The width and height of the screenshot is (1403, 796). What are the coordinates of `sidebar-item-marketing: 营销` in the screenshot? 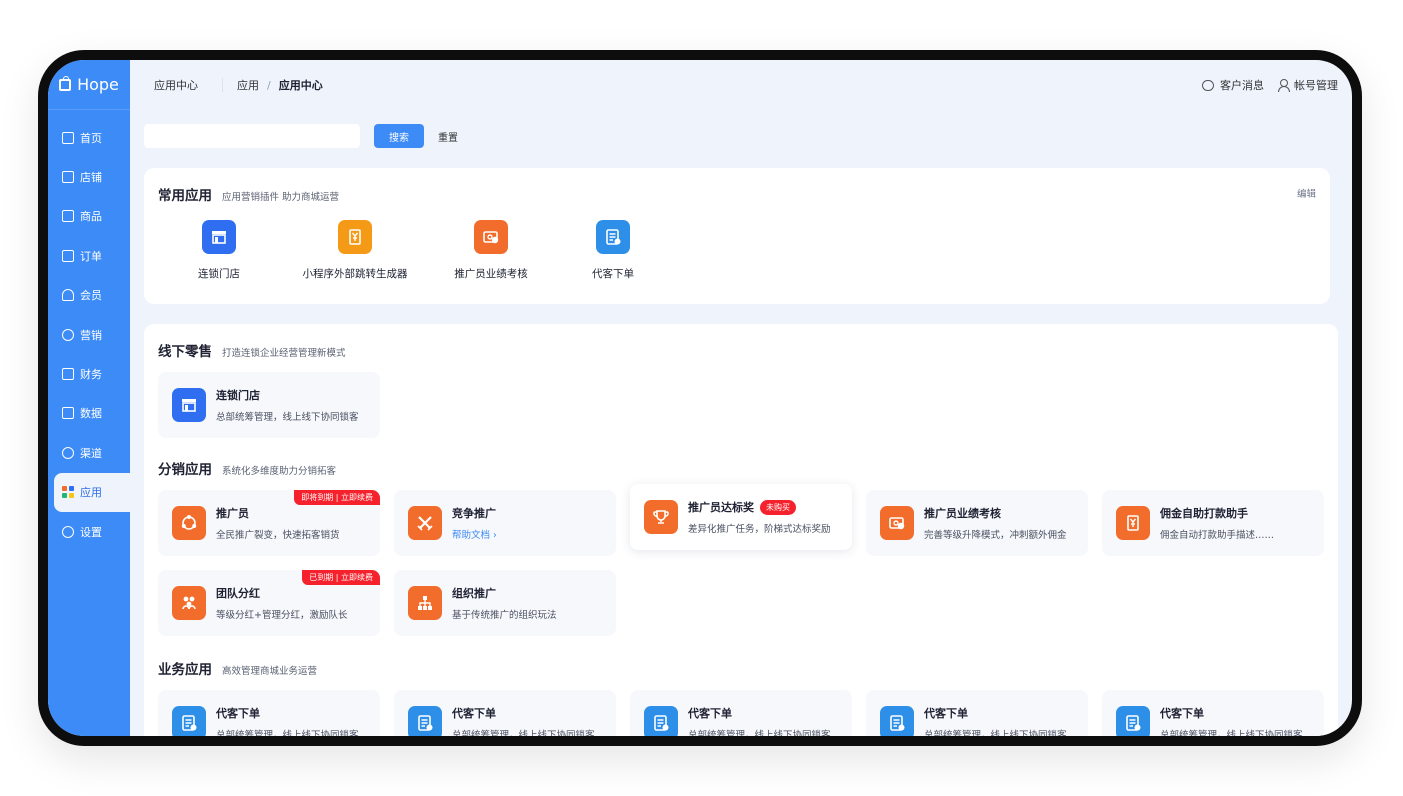 It's located at (89, 334).